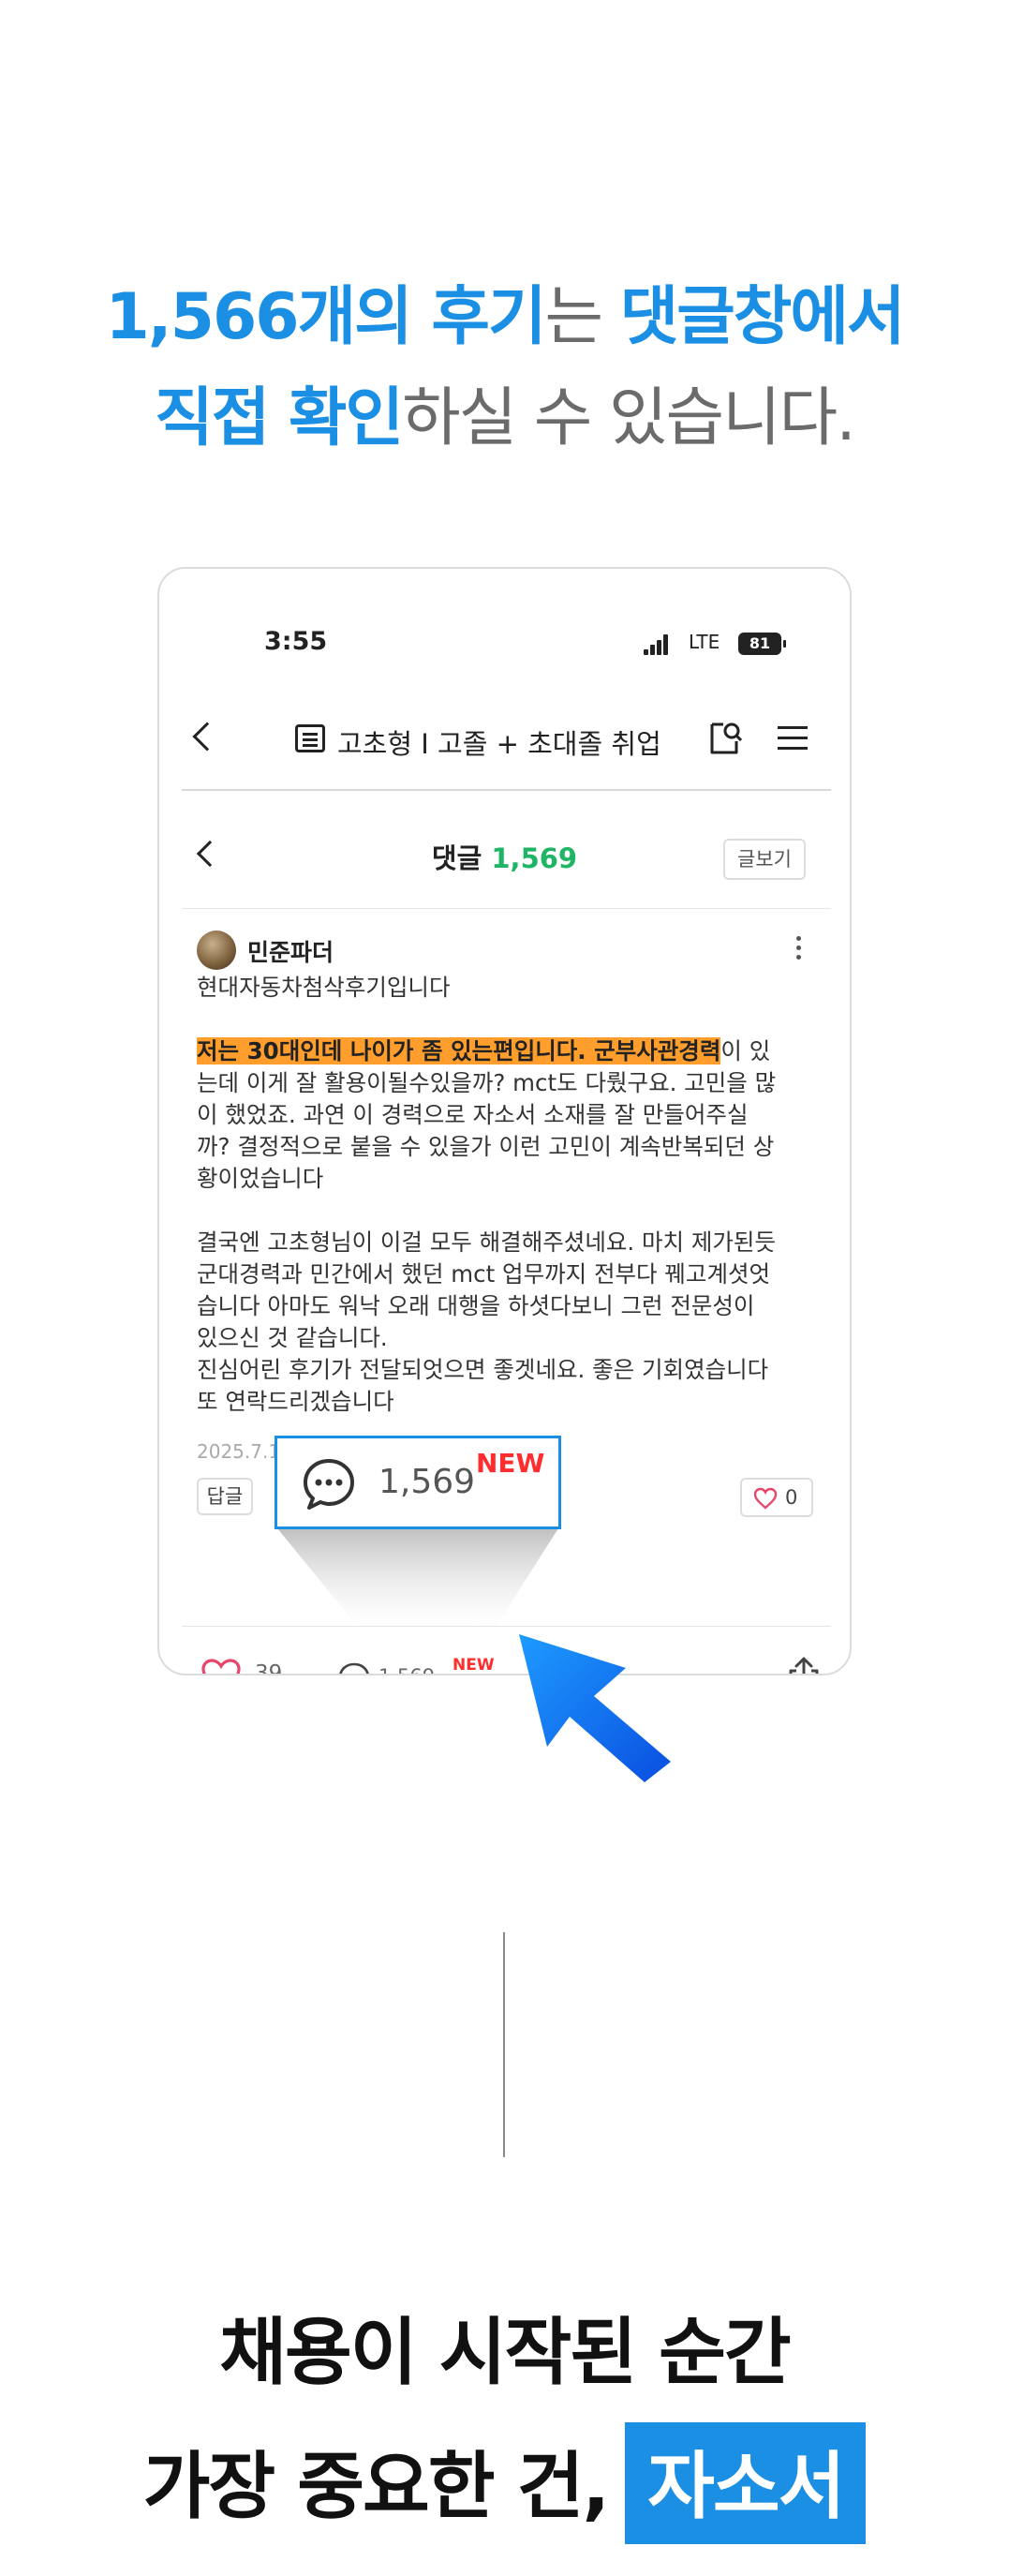  What do you see at coordinates (487, 1242) in the screenshot?
I see `comment-line: 결국엔 고초형님이 이걸 모두 해결해주셨네요. 마치 제가된듯` at bounding box center [487, 1242].